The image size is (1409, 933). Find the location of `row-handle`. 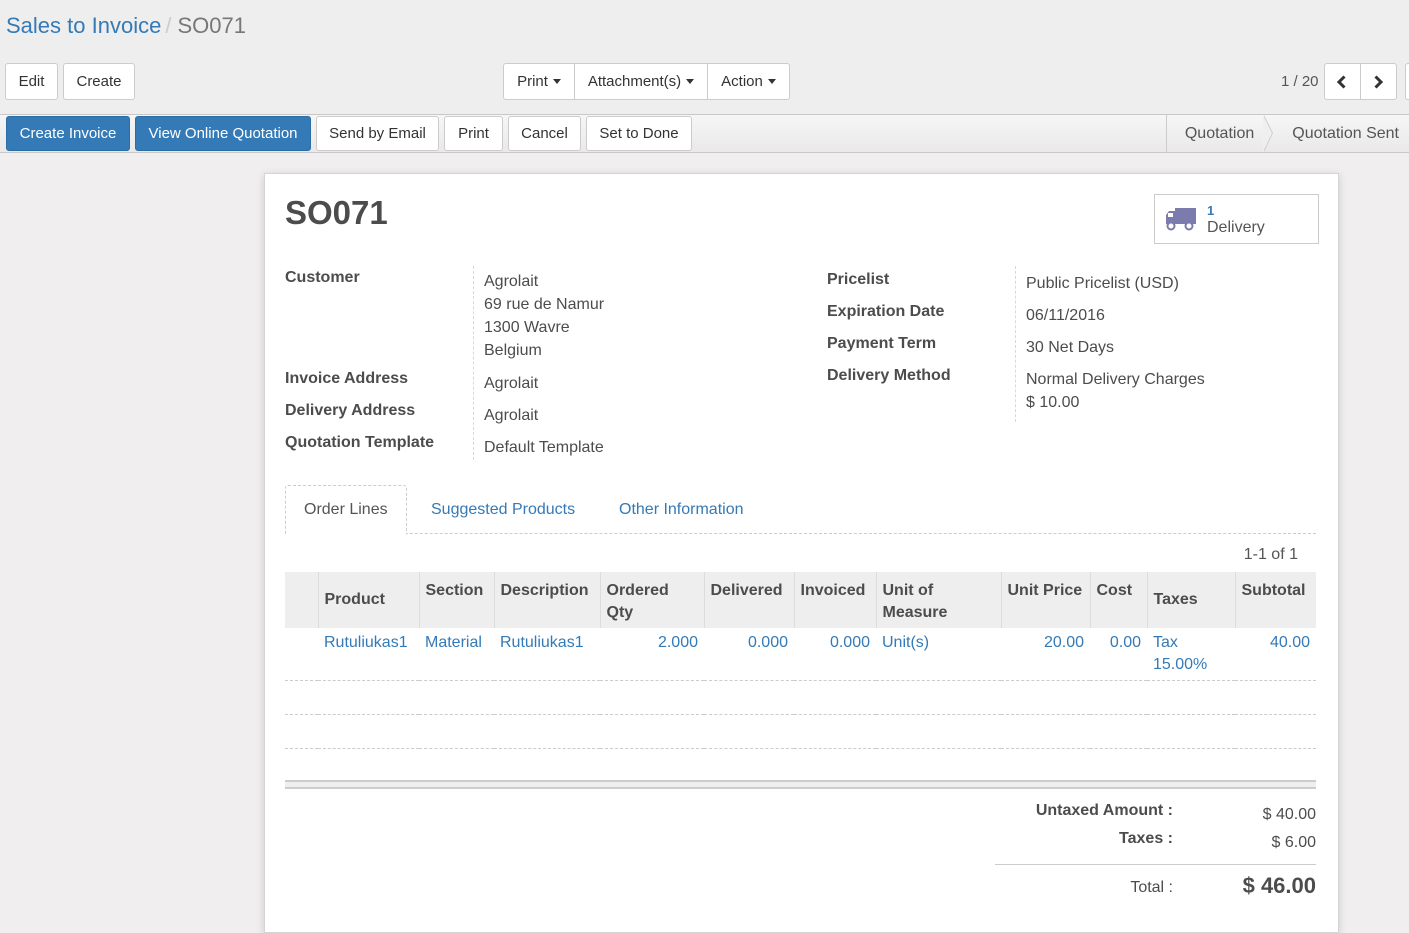

row-handle is located at coordinates (301, 654).